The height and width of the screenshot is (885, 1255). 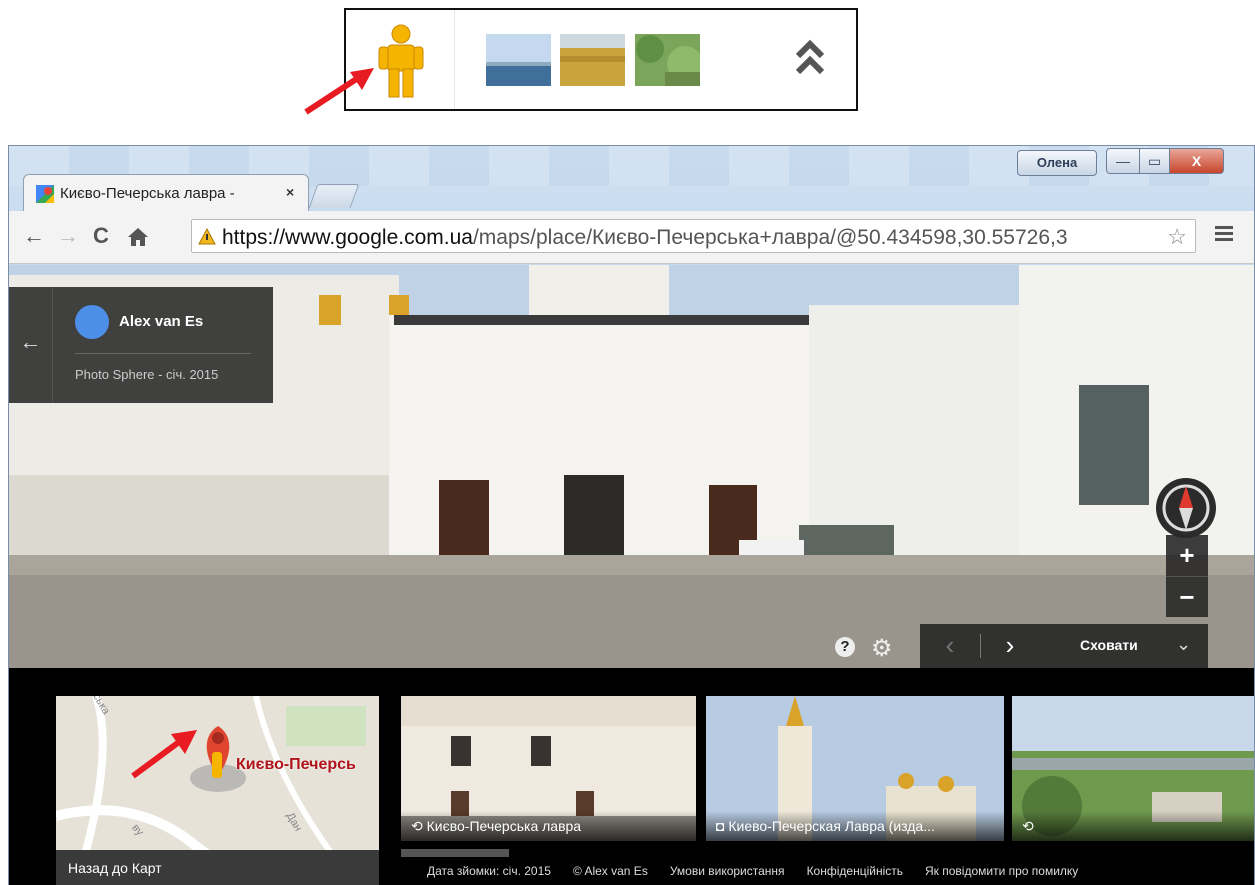 I want to click on forward-arrow-icon: →, so click(x=68, y=236).